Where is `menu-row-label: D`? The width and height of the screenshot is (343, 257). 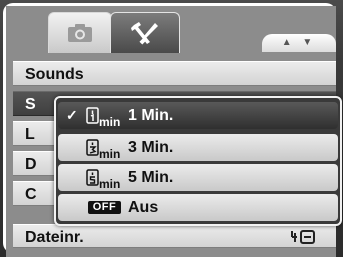 menu-row-label: D is located at coordinates (31, 164).